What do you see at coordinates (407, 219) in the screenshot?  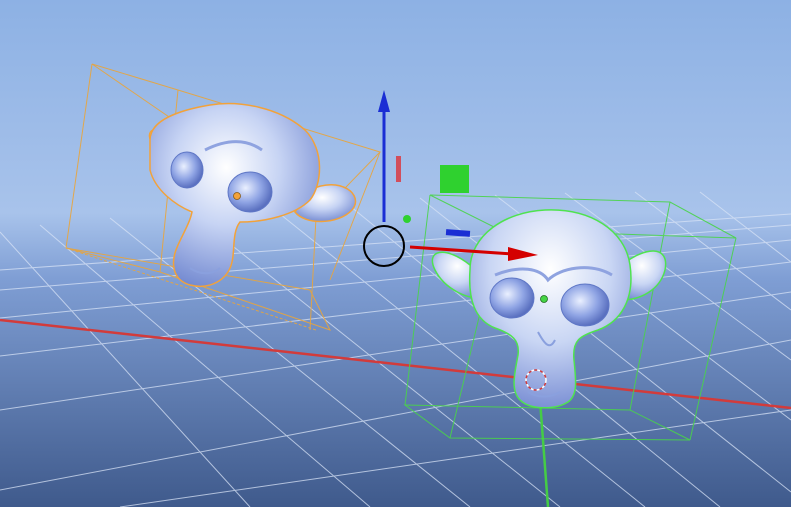 I see `gizmo-y-dot` at bounding box center [407, 219].